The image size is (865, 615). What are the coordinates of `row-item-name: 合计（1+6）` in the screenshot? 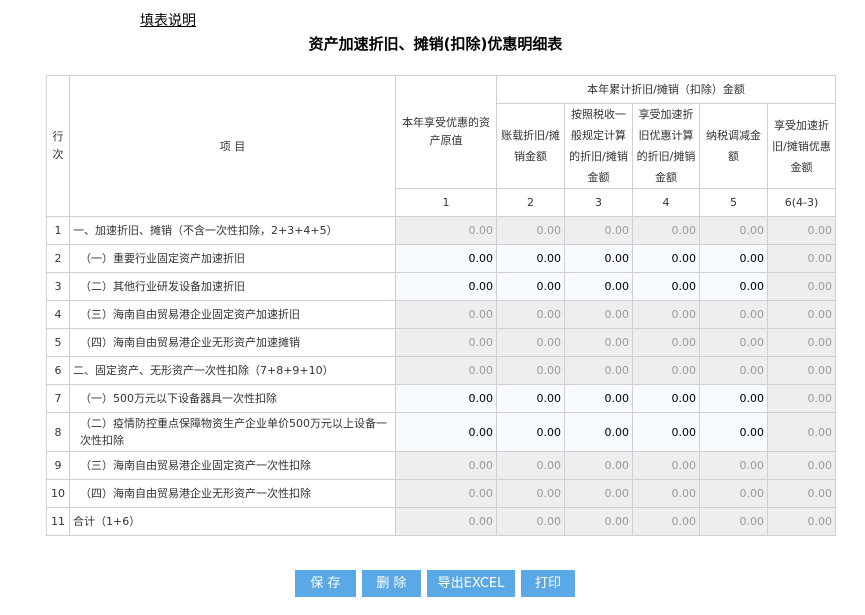 It's located at (232, 521).